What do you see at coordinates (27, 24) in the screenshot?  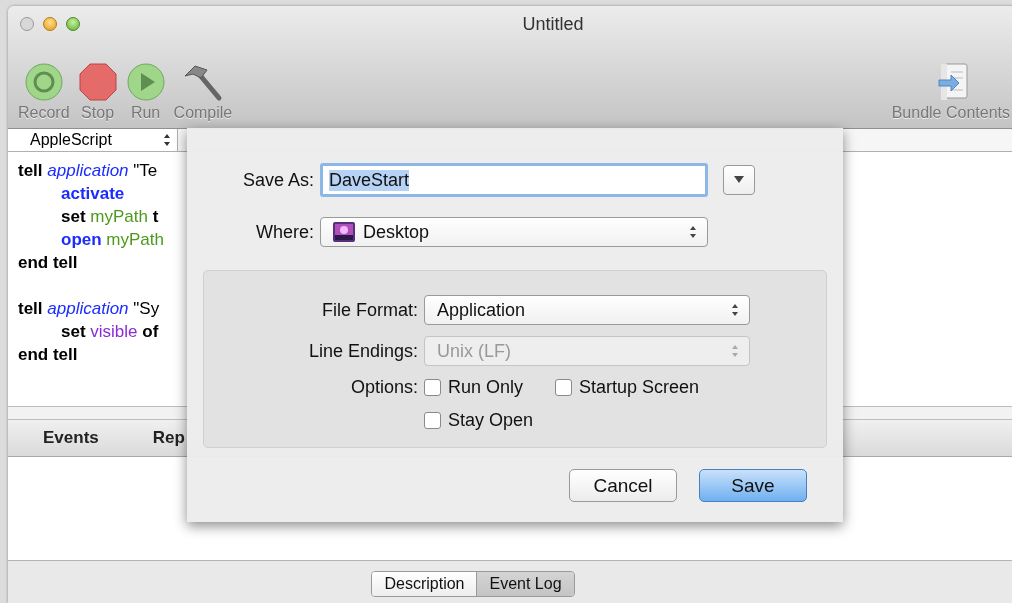 I see `close-button` at bounding box center [27, 24].